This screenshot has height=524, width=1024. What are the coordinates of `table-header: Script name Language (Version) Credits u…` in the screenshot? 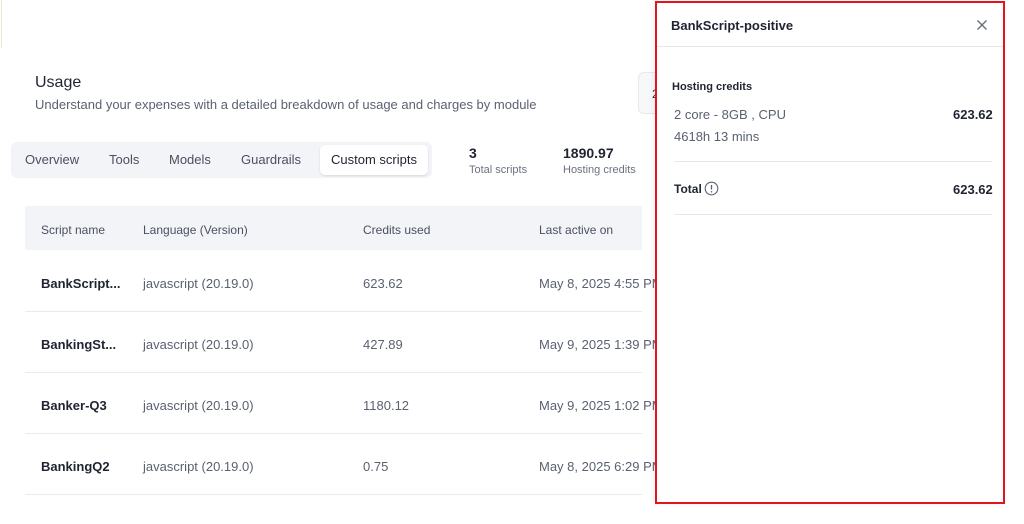 It's located at (333, 228).